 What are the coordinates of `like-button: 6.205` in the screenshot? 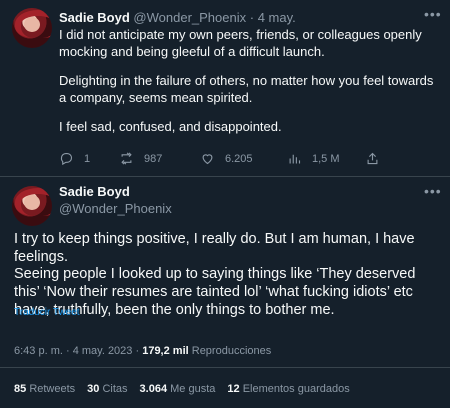 It's located at (226, 158).